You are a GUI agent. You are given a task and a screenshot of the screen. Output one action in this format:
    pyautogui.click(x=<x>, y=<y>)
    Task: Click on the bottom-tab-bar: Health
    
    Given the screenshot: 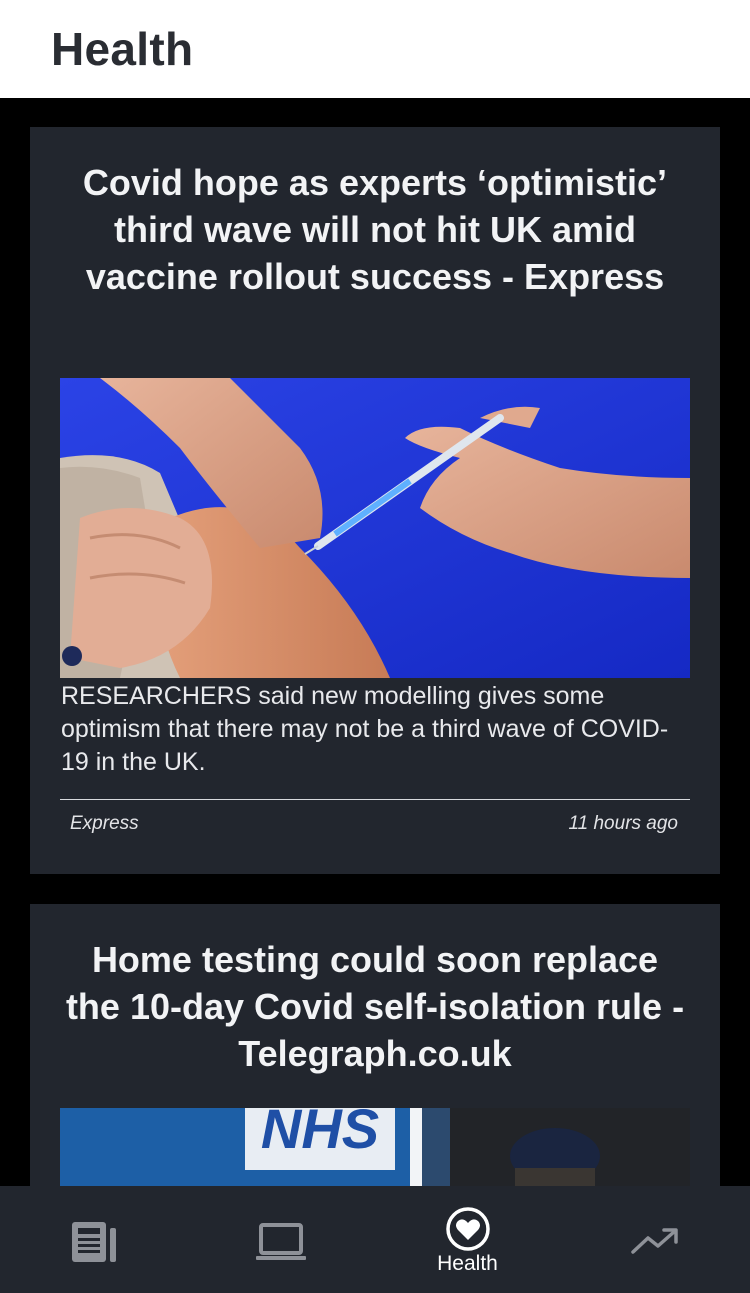 What is the action you would take?
    pyautogui.click(x=375, y=1239)
    